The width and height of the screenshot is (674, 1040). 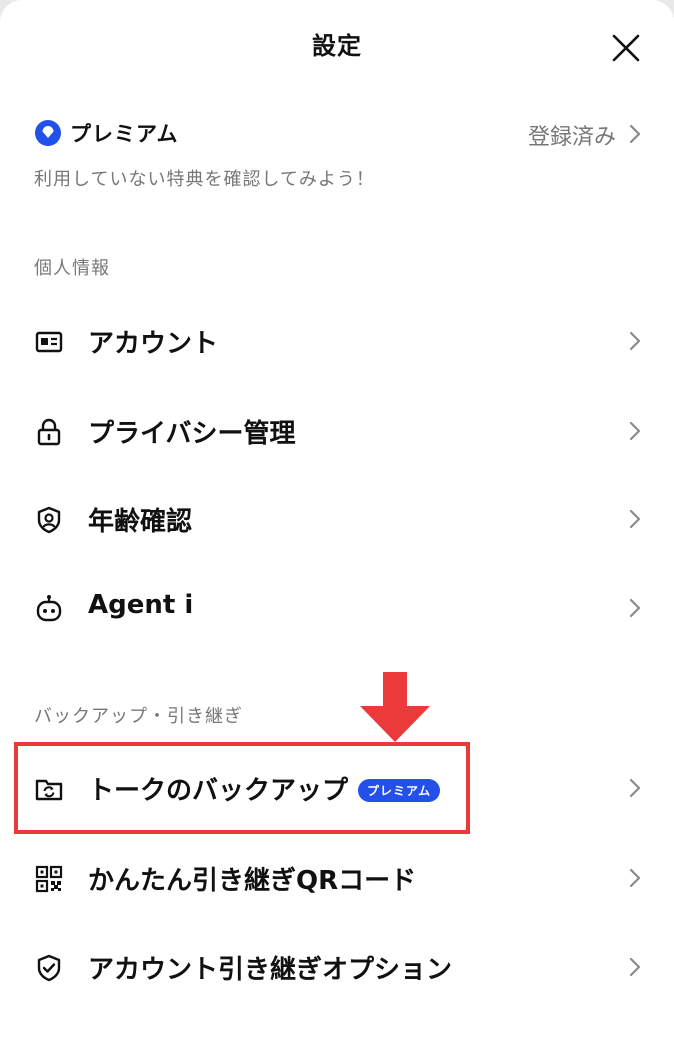 What do you see at coordinates (571, 137) in the screenshot?
I see `premium-status: 登録済み` at bounding box center [571, 137].